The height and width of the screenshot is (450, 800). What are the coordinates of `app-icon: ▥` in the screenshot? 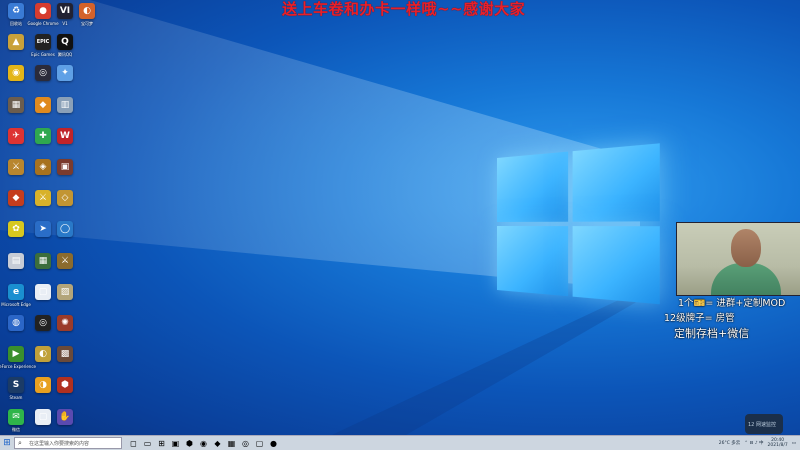 It's located at (65, 104).